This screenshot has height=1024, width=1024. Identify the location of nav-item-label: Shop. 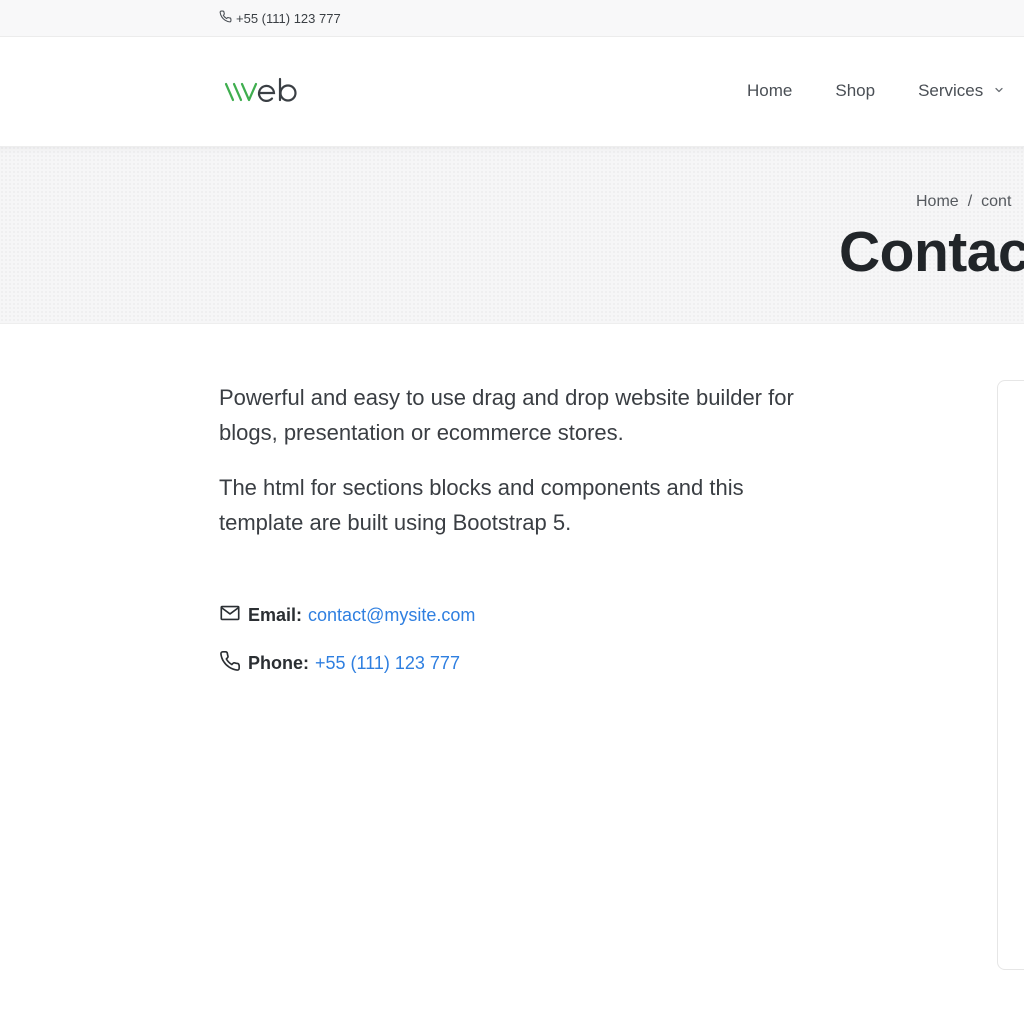
(855, 90).